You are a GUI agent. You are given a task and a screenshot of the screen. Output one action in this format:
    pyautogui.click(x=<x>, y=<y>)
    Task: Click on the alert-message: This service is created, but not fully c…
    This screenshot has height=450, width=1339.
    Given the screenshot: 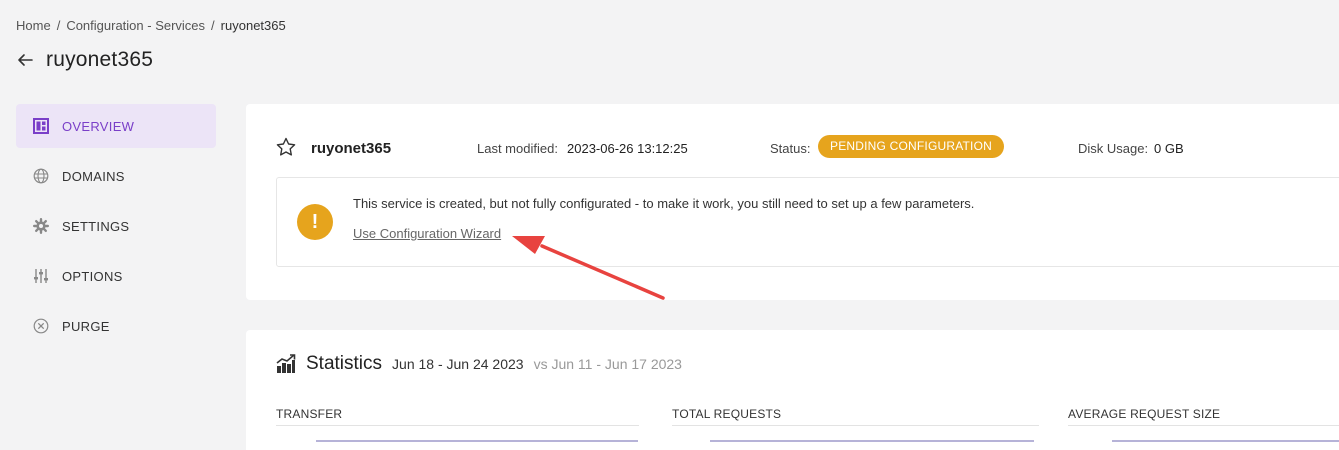 What is the action you would take?
    pyautogui.click(x=664, y=203)
    